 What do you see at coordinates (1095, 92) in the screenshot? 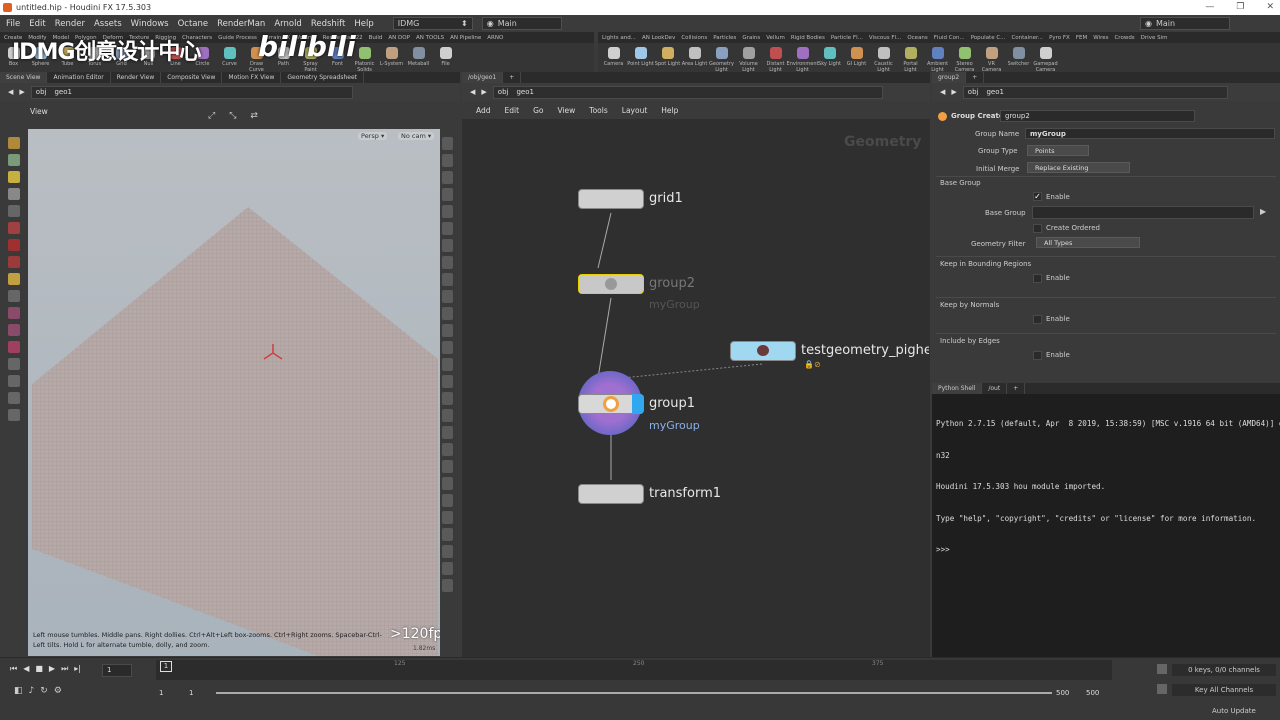
I see `param-path-field: obj geo1` at bounding box center [1095, 92].